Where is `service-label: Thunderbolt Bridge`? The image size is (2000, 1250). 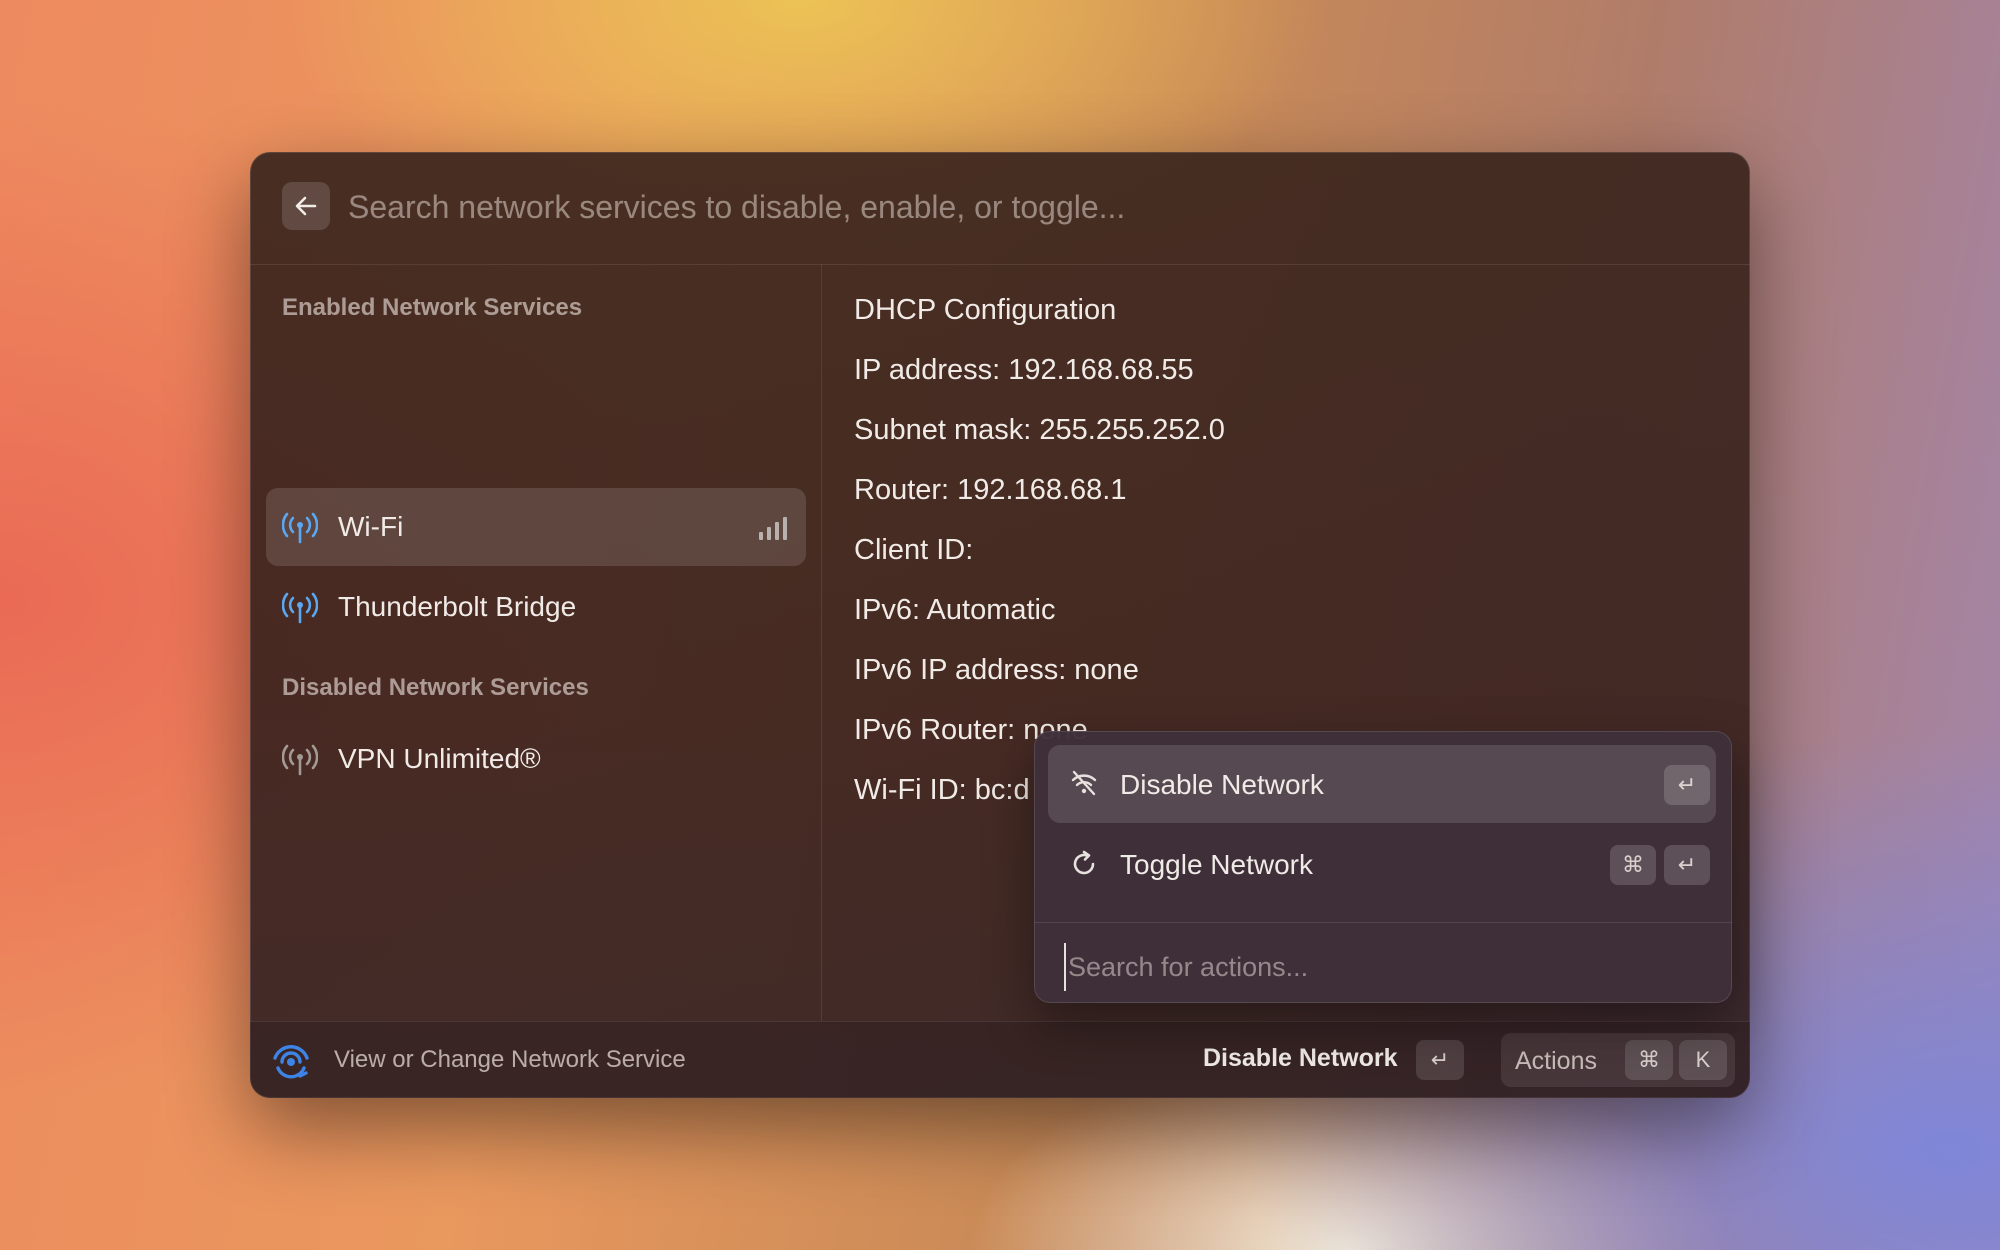 service-label: Thunderbolt Bridge is located at coordinates (457, 606).